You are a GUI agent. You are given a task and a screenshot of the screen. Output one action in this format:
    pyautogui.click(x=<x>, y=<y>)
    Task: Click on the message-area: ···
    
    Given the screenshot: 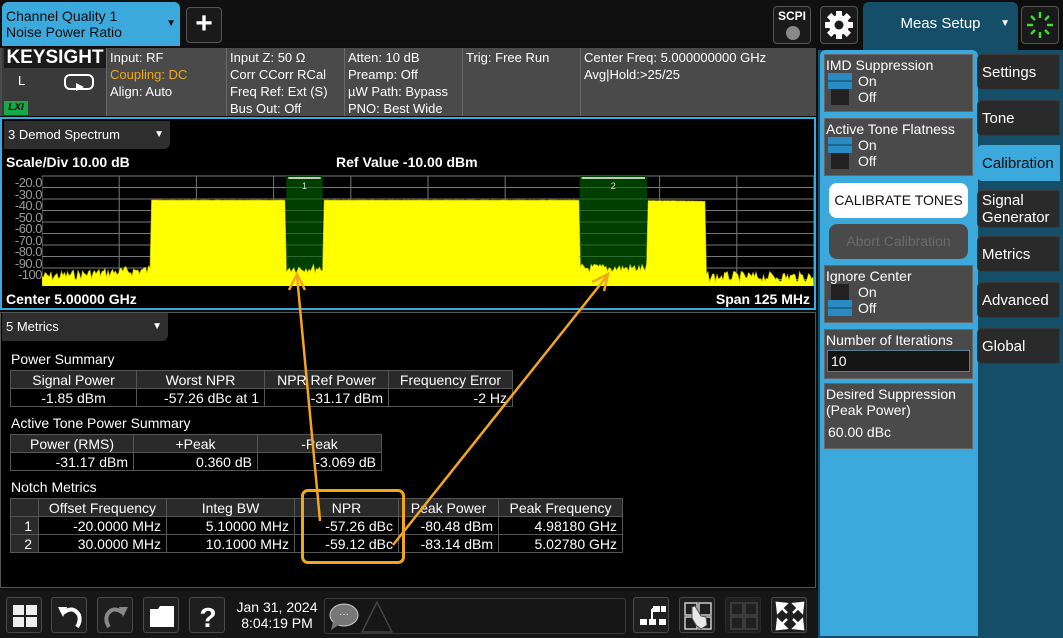 What is the action you would take?
    pyautogui.click(x=475, y=616)
    